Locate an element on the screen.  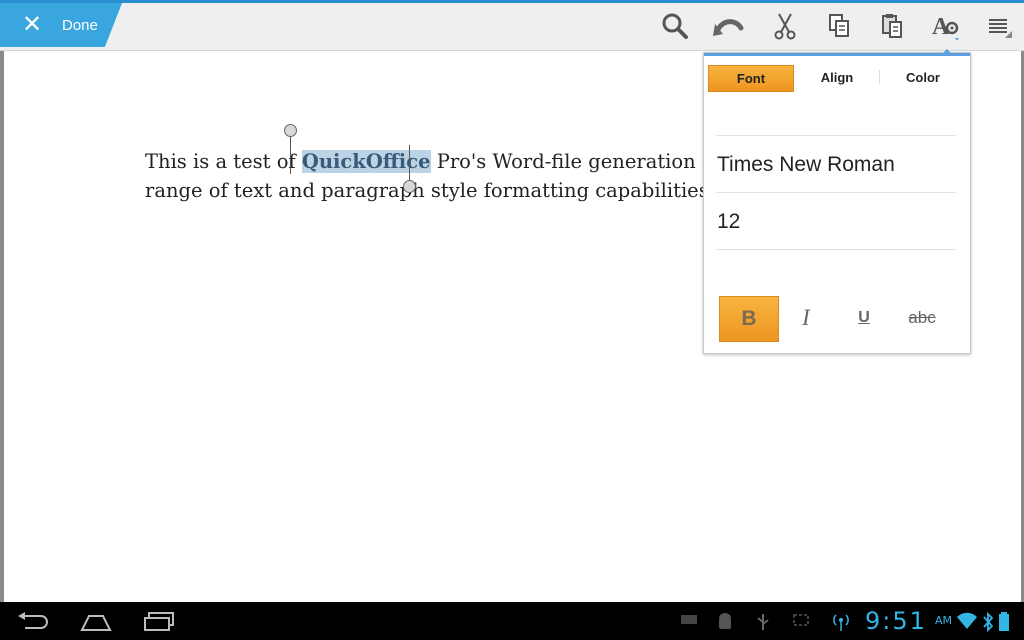
strikethrough-button: abc is located at coordinates (922, 318).